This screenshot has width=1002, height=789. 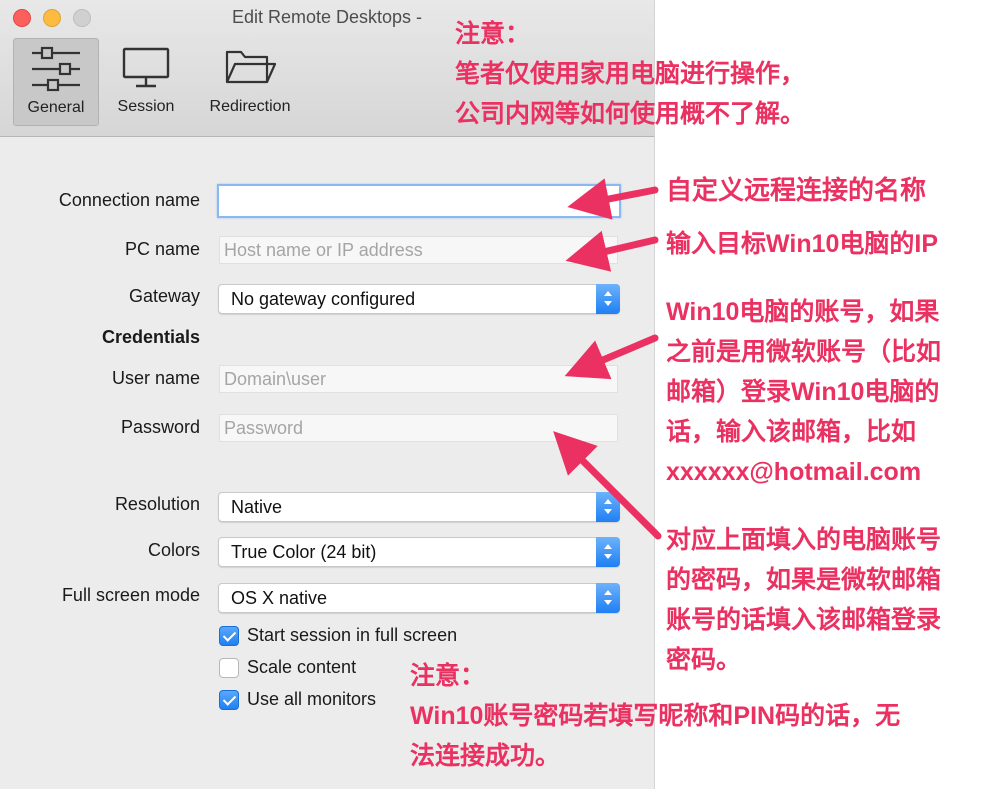 I want to click on arrow-connection-name, so click(x=613, y=199).